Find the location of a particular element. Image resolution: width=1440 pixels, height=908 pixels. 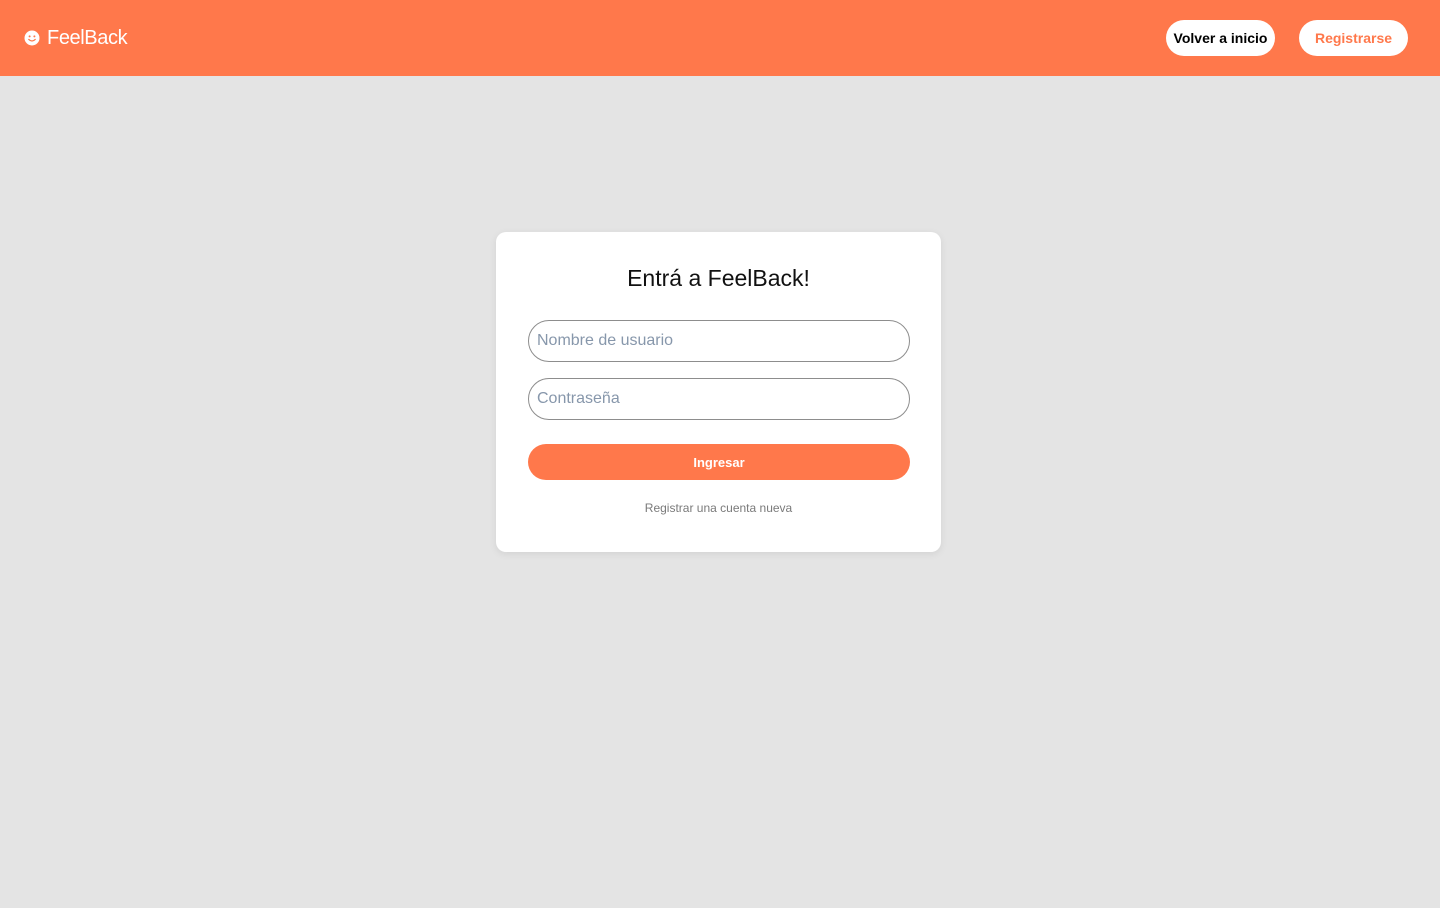

username-input is located at coordinates (719, 341).